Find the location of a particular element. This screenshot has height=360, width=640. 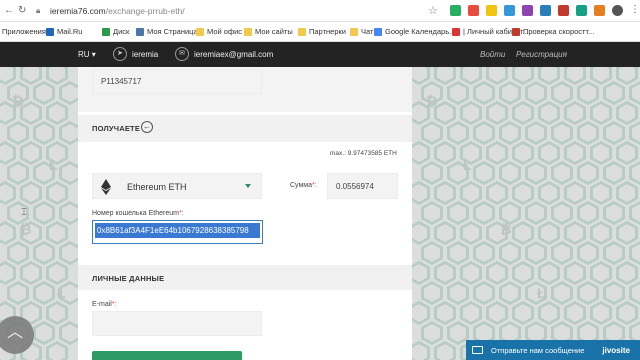

bookmark-item: Mail.Ru is located at coordinates (64, 31).